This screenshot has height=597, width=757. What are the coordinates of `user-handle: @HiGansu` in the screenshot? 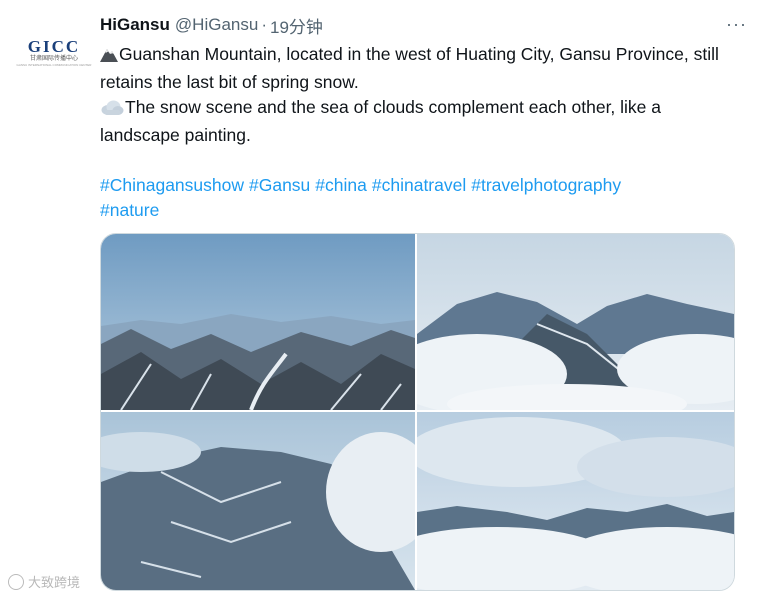 It's located at (216, 25).